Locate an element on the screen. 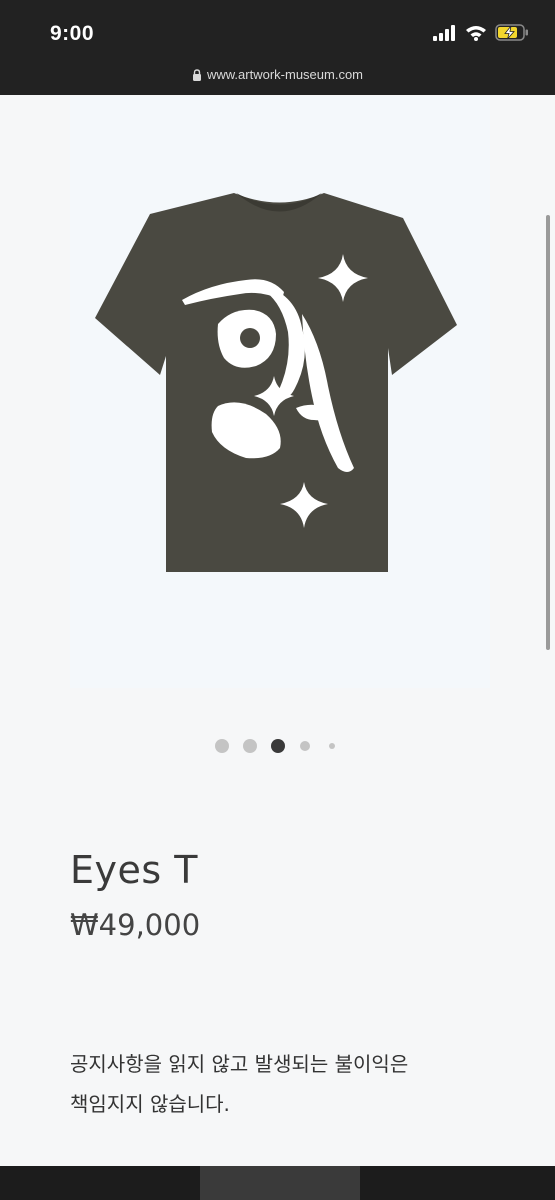 This screenshot has width=555, height=1200. lock-icon is located at coordinates (196, 75).